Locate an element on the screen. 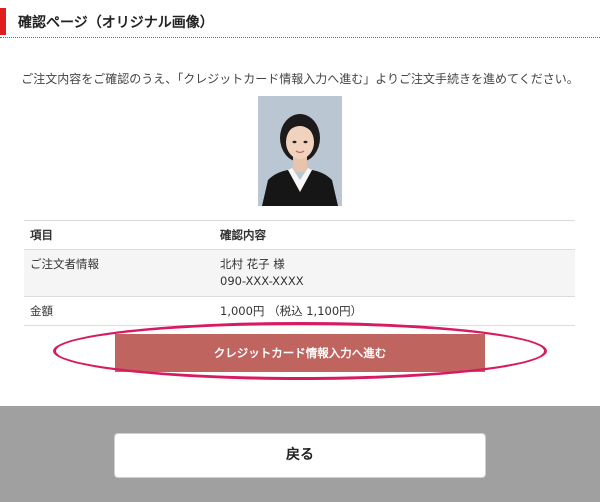  back-button: 戻る is located at coordinates (300, 455).